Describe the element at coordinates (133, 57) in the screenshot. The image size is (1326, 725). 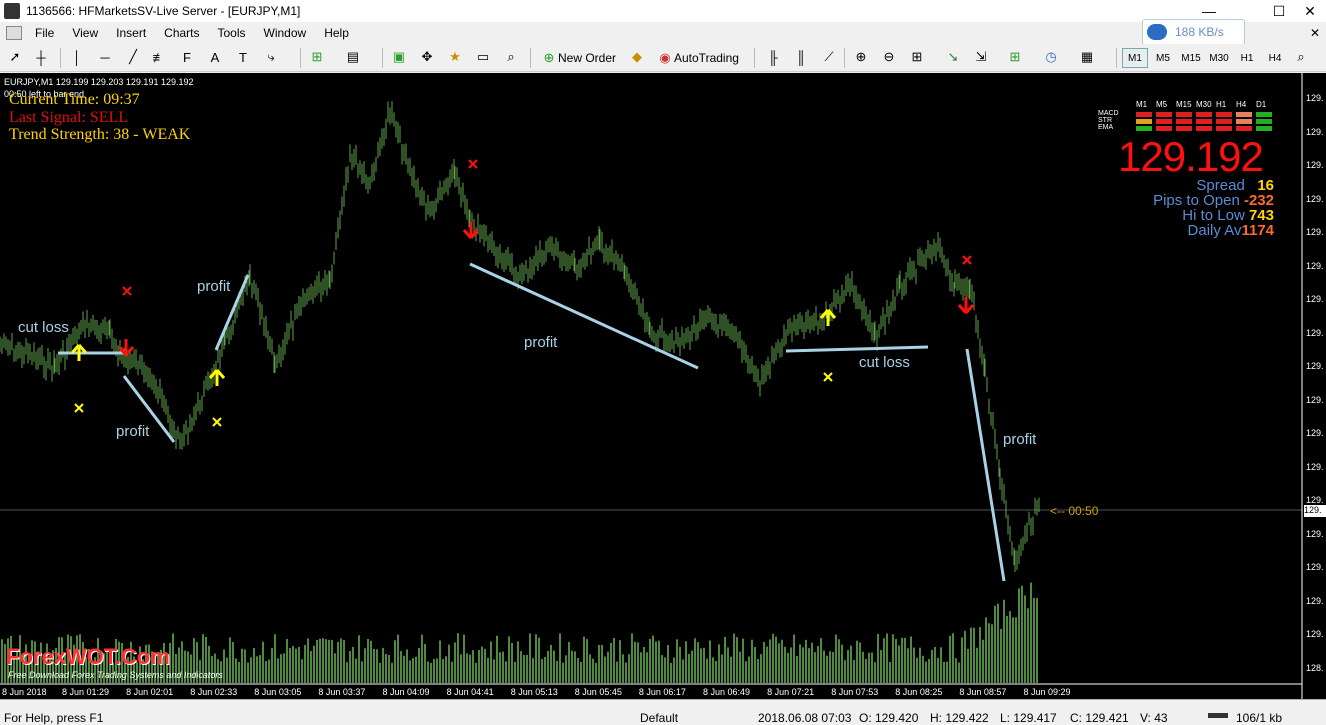
I see `trendline-icon: ╱` at that location.